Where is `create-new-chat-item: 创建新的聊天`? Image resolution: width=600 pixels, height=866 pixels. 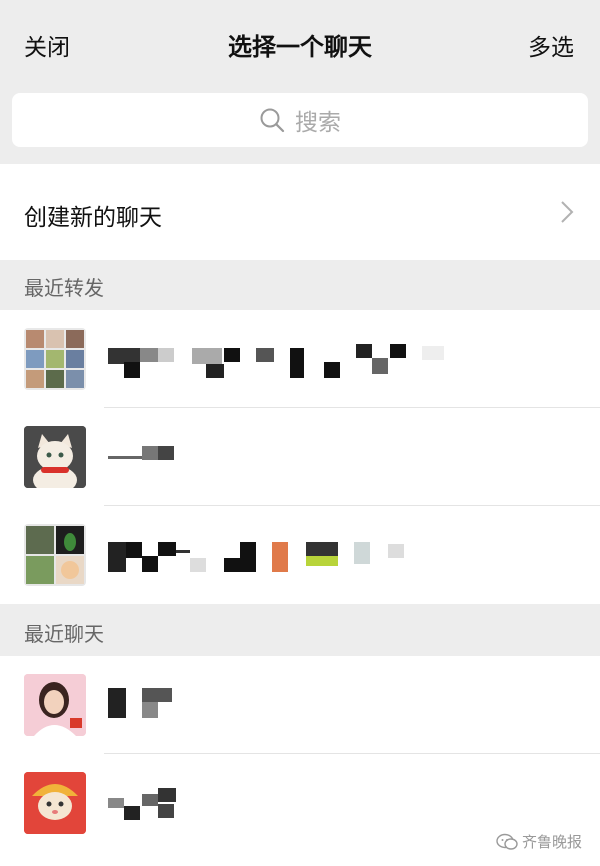
create-new-chat-item: 创建新的聊天 is located at coordinates (300, 212).